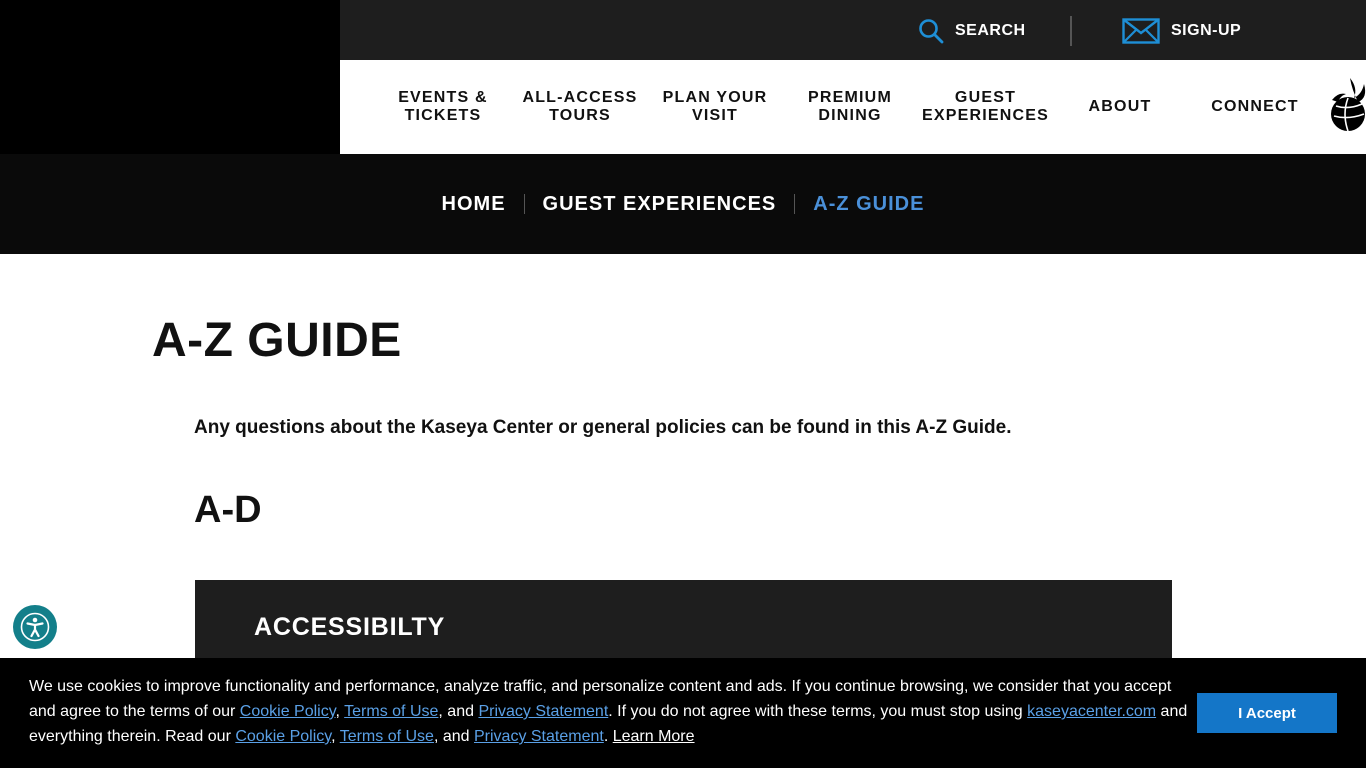  I want to click on search-label: SEARCH, so click(990, 30).